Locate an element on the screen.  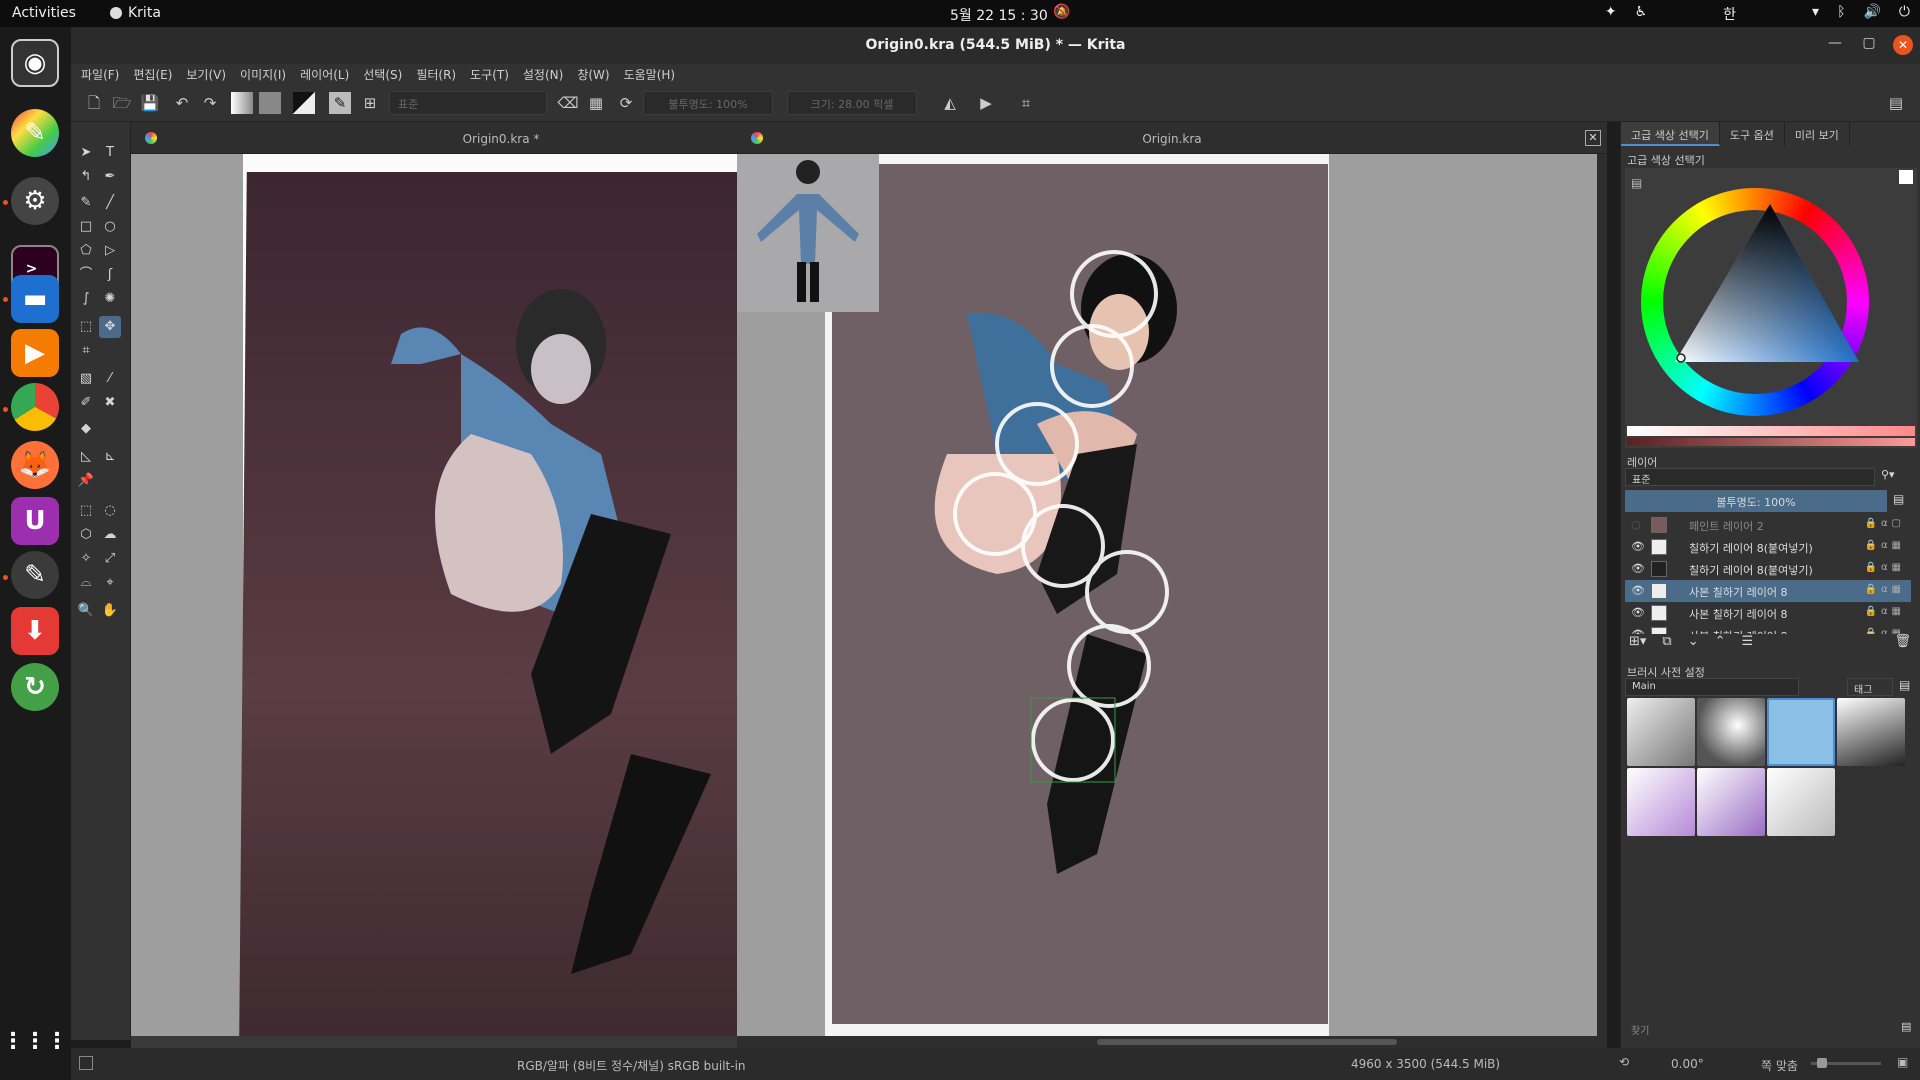
polyline-tool-icon: ▷ is located at coordinates (110, 251).